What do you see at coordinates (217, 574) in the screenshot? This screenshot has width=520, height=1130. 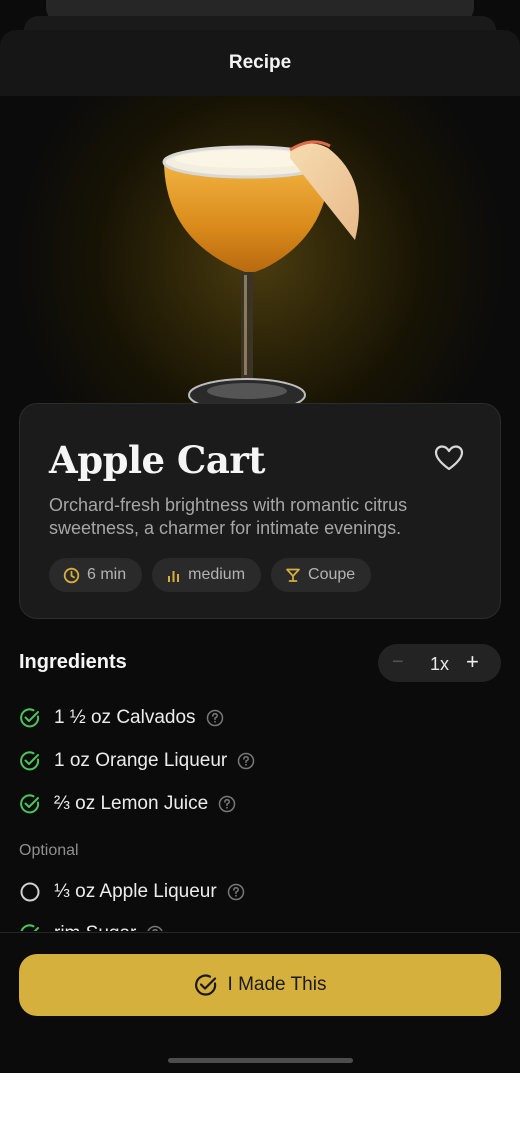 I see `difficulty-label: medium` at bounding box center [217, 574].